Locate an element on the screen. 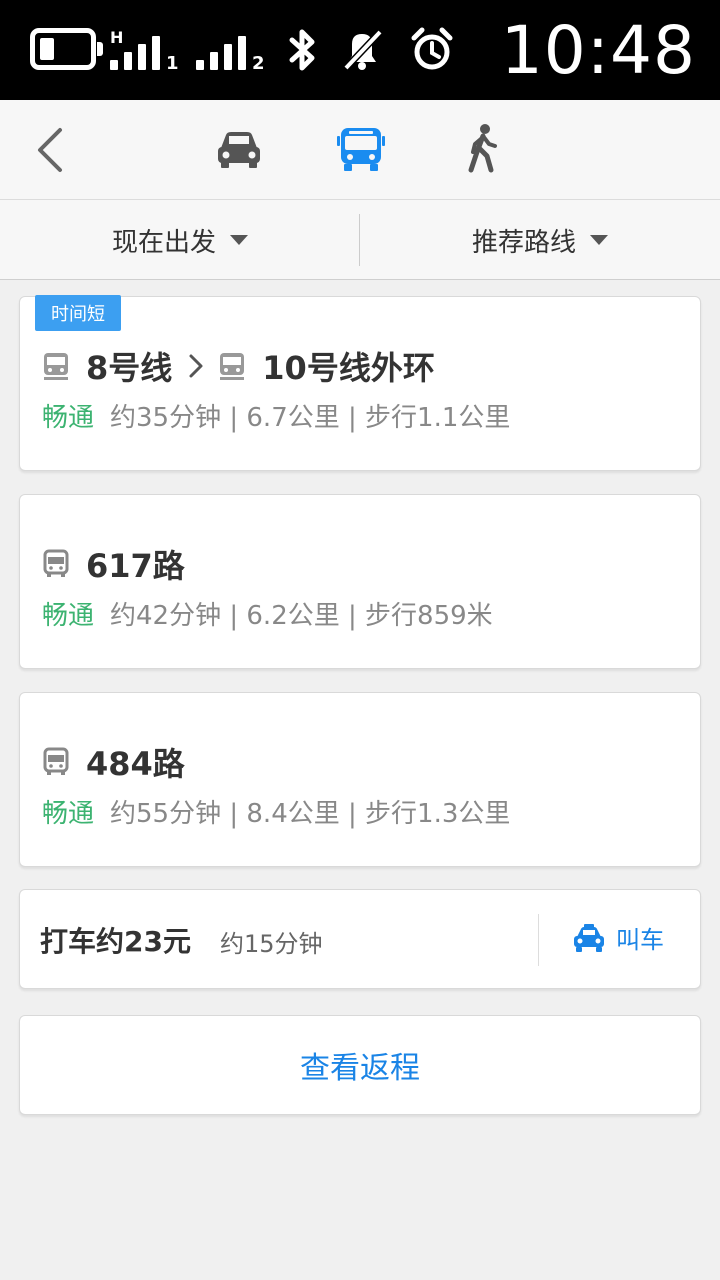 The image size is (720, 1280). clock: 10:48 is located at coordinates (598, 50).